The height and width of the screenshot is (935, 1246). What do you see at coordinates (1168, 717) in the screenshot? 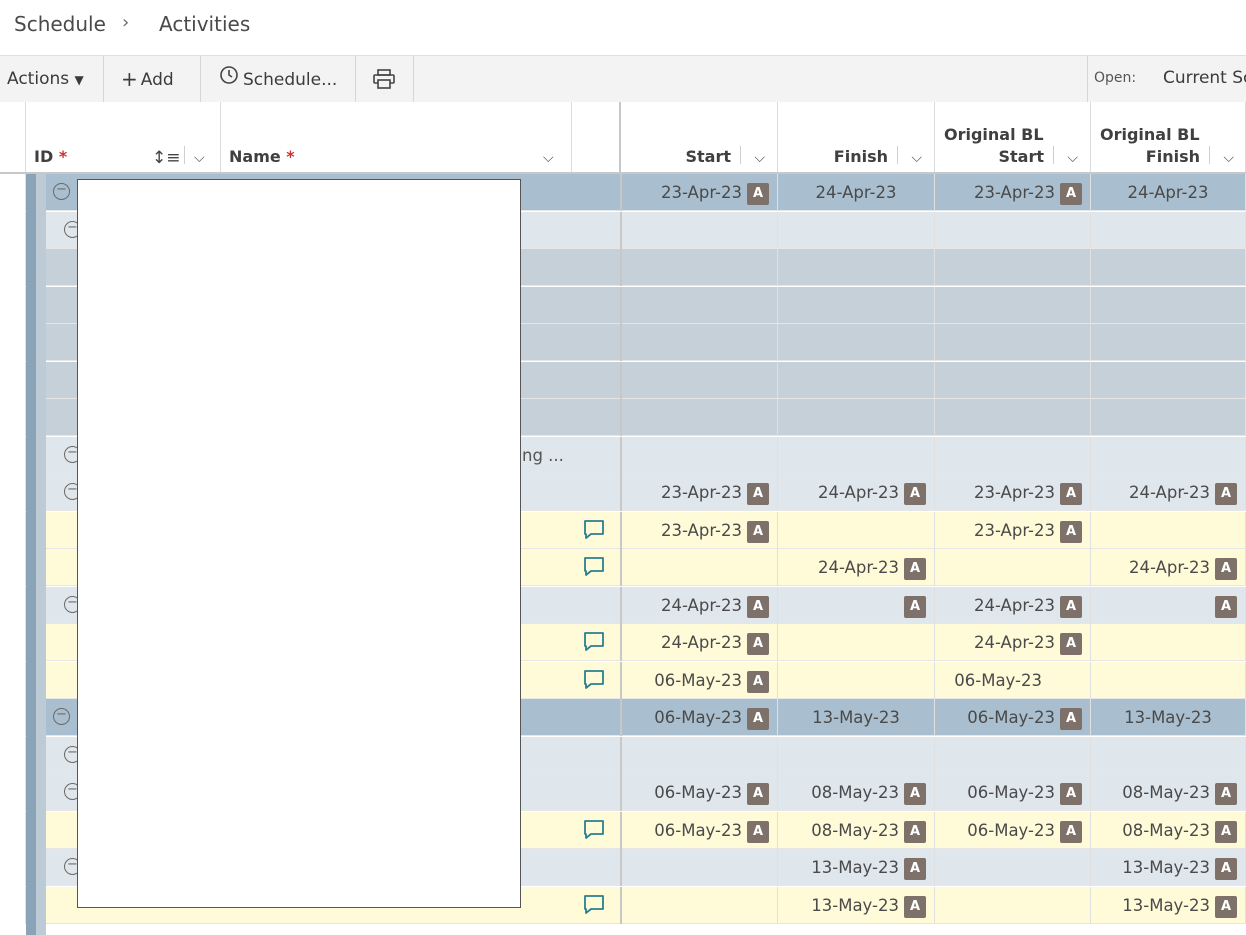
I see `cell-bl-finish: 13-May-23` at bounding box center [1168, 717].